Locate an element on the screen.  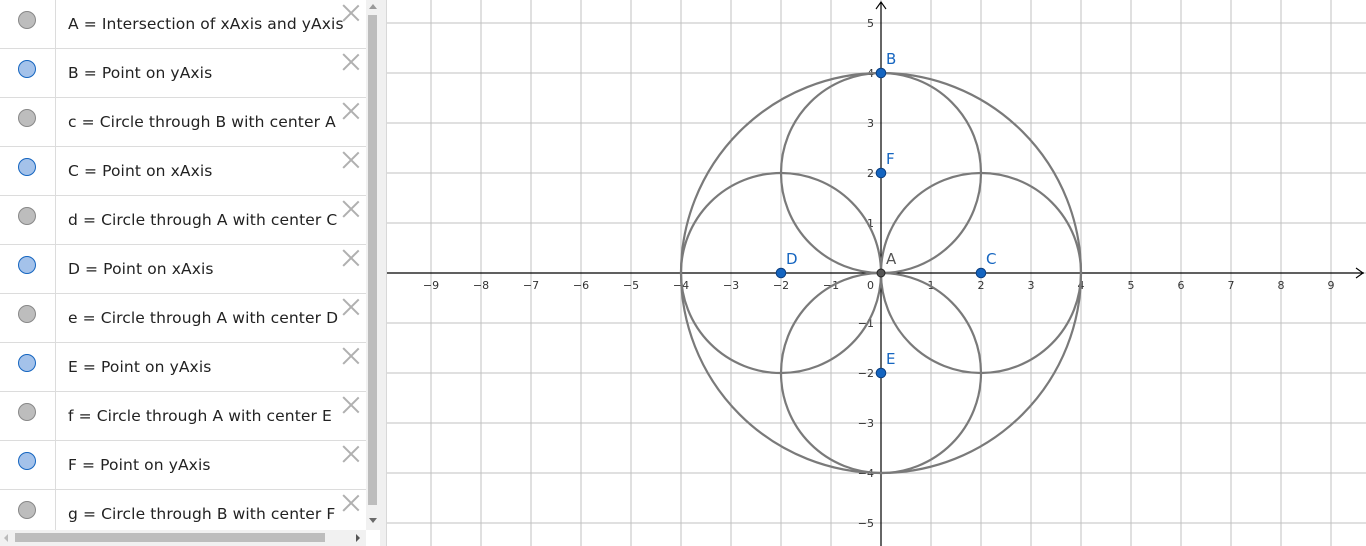
x-tick-label: 3 is located at coordinates (1031, 285).